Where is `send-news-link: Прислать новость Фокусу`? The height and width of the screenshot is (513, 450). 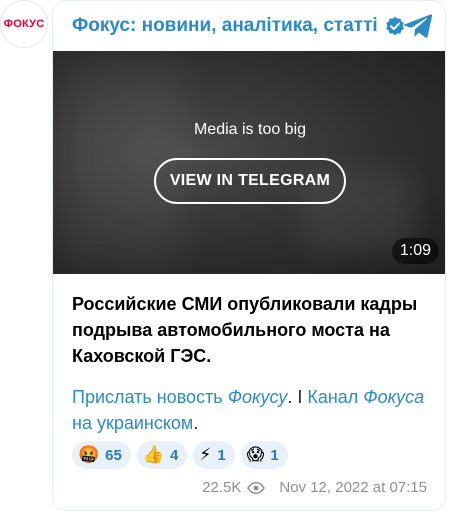 send-news-link: Прислать новость Фокусу is located at coordinates (179, 397).